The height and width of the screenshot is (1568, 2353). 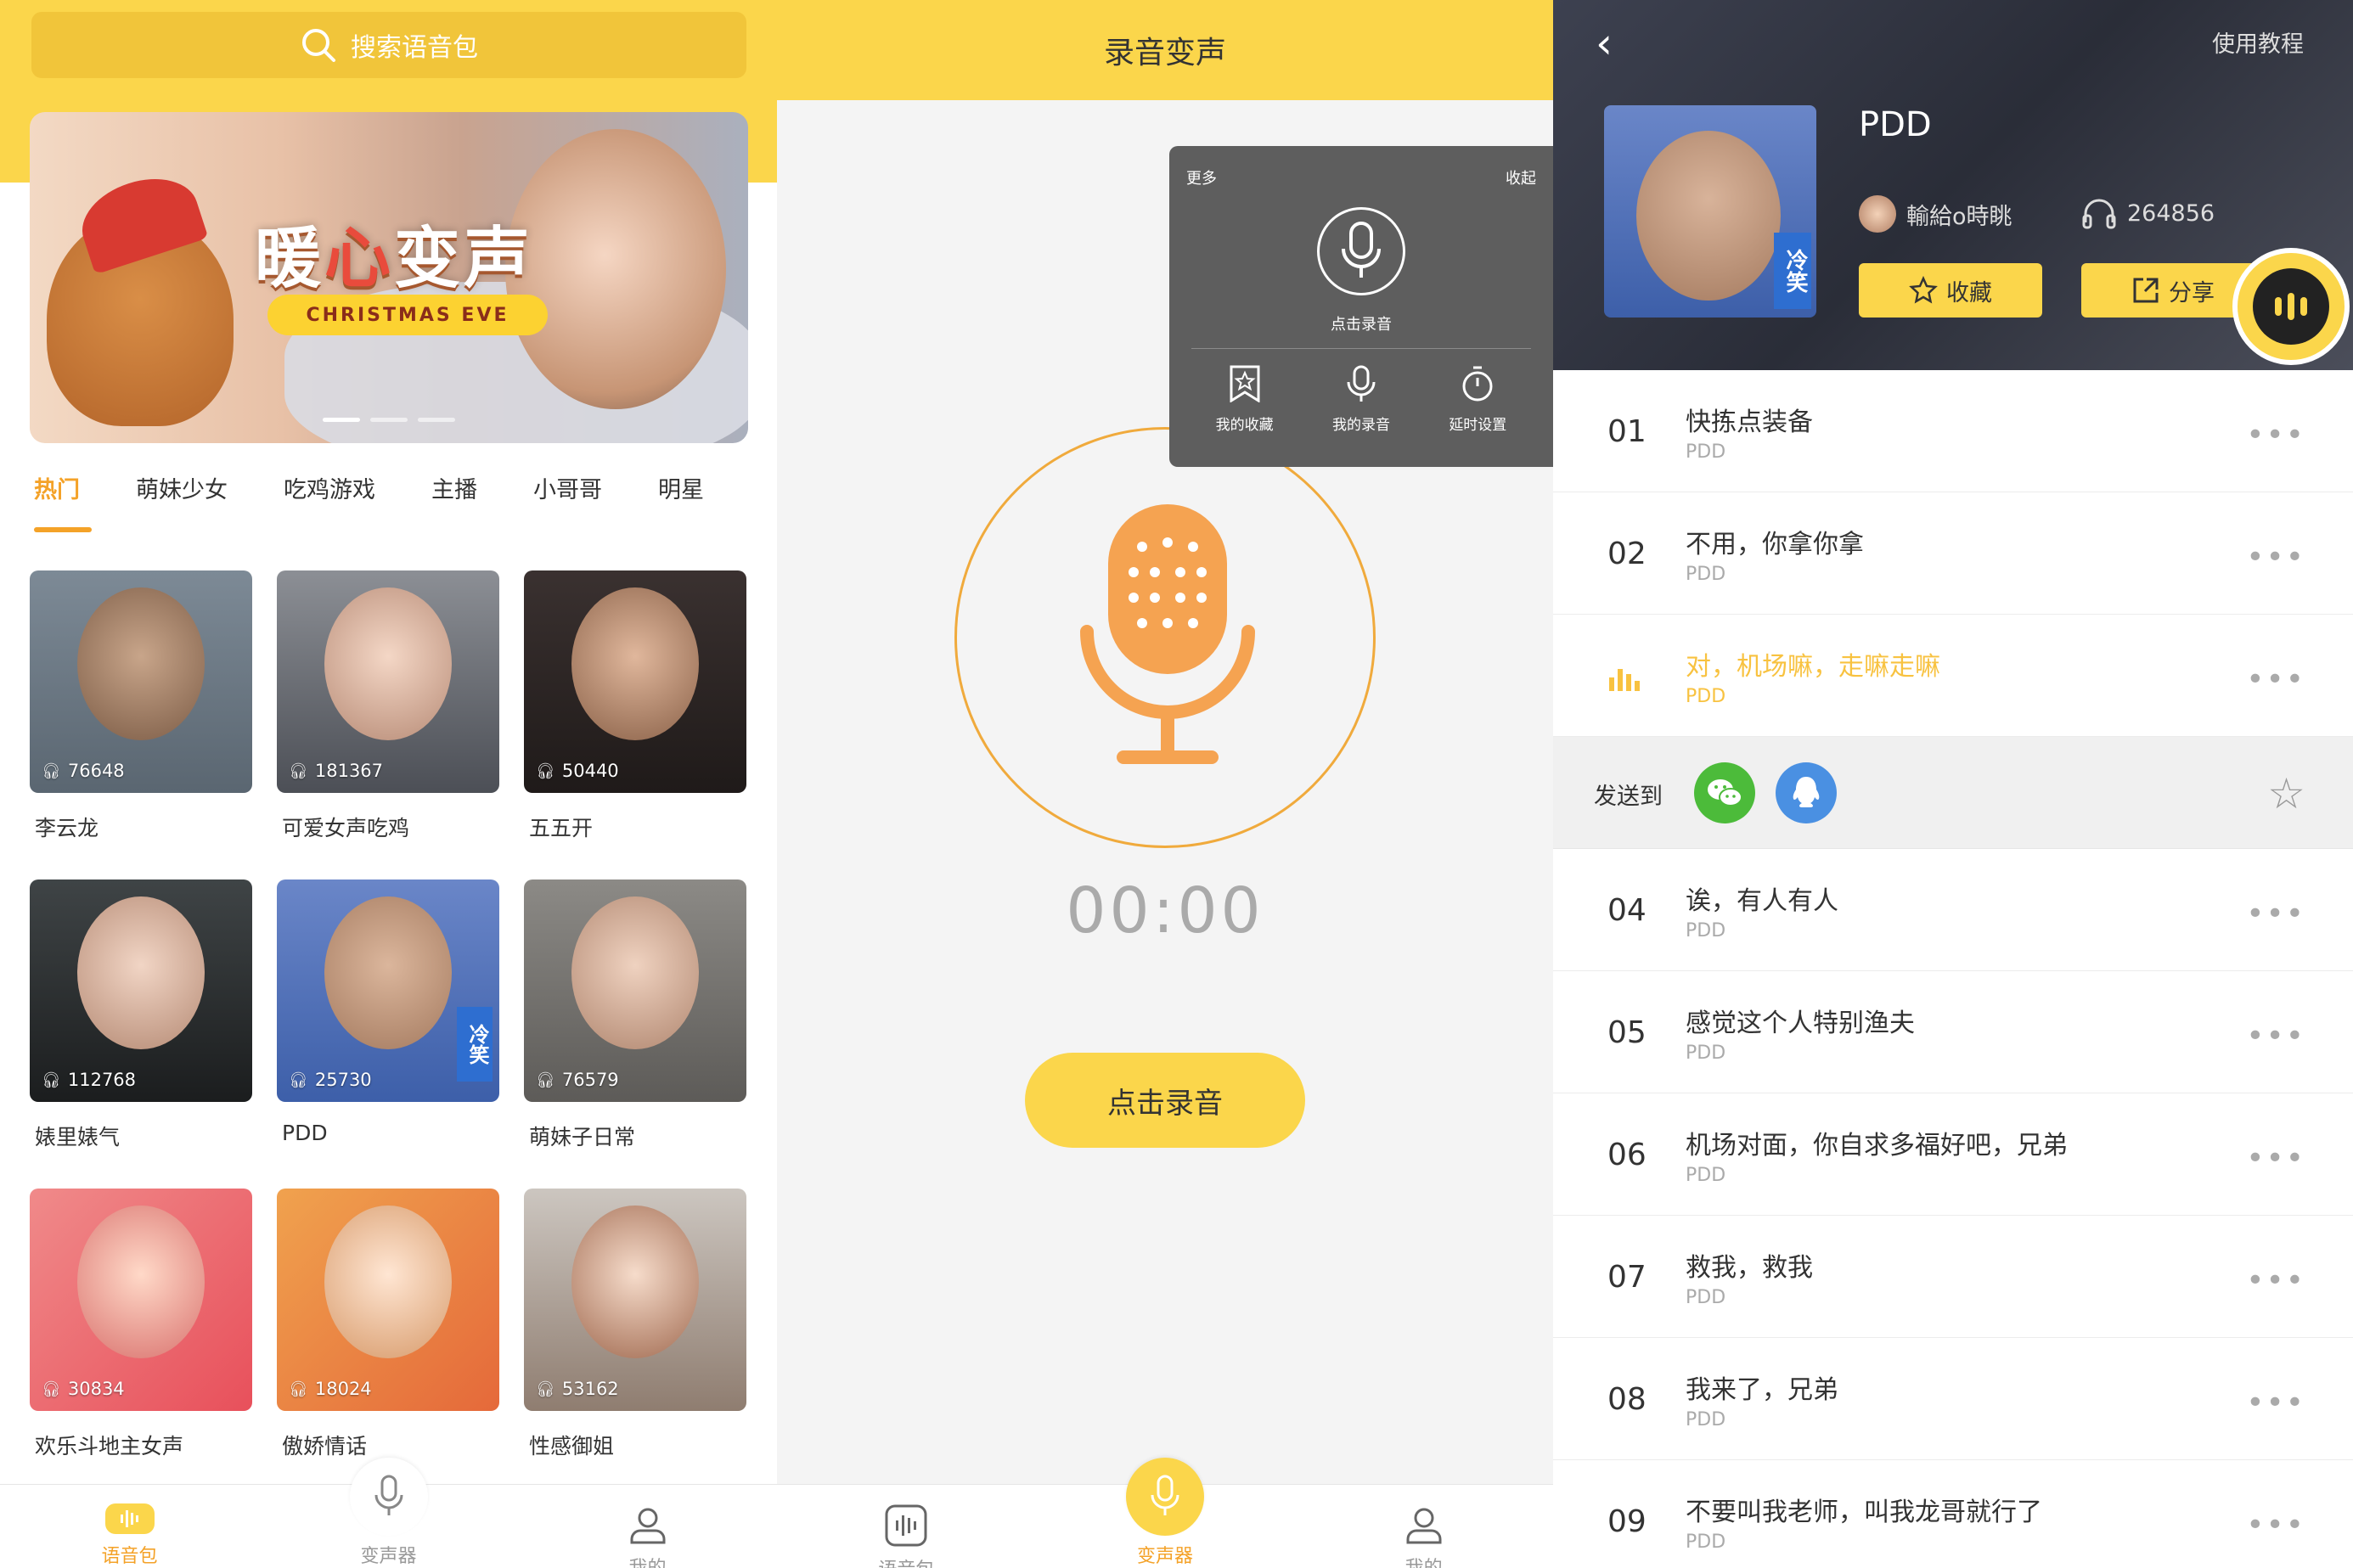 I want to click on card-name: 萌妹子日常, so click(x=582, y=1137).